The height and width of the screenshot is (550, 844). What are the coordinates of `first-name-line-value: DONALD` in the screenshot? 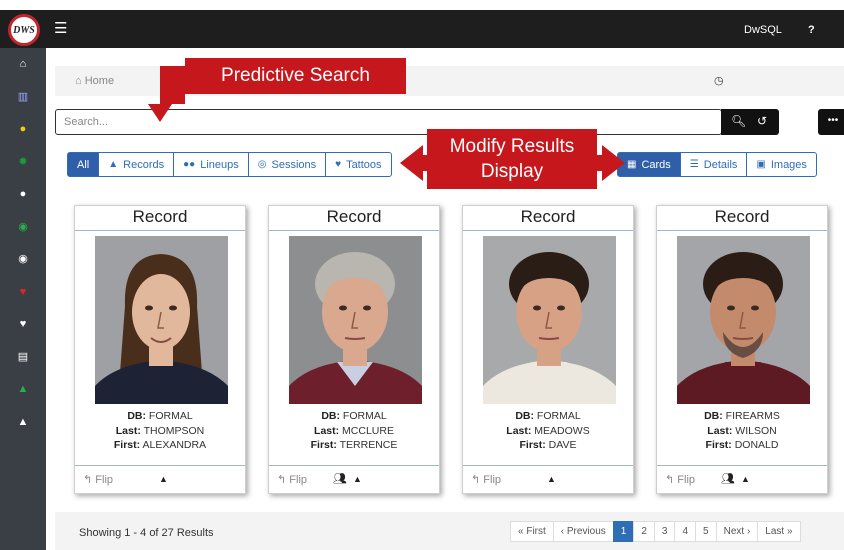 It's located at (756, 445).